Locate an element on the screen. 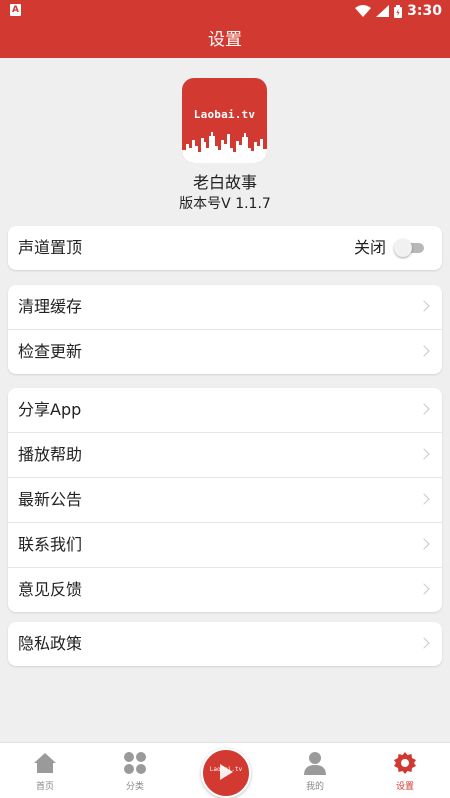 Image resolution: width=450 pixels, height=798 pixels. status-time: 3:30 is located at coordinates (424, 11).